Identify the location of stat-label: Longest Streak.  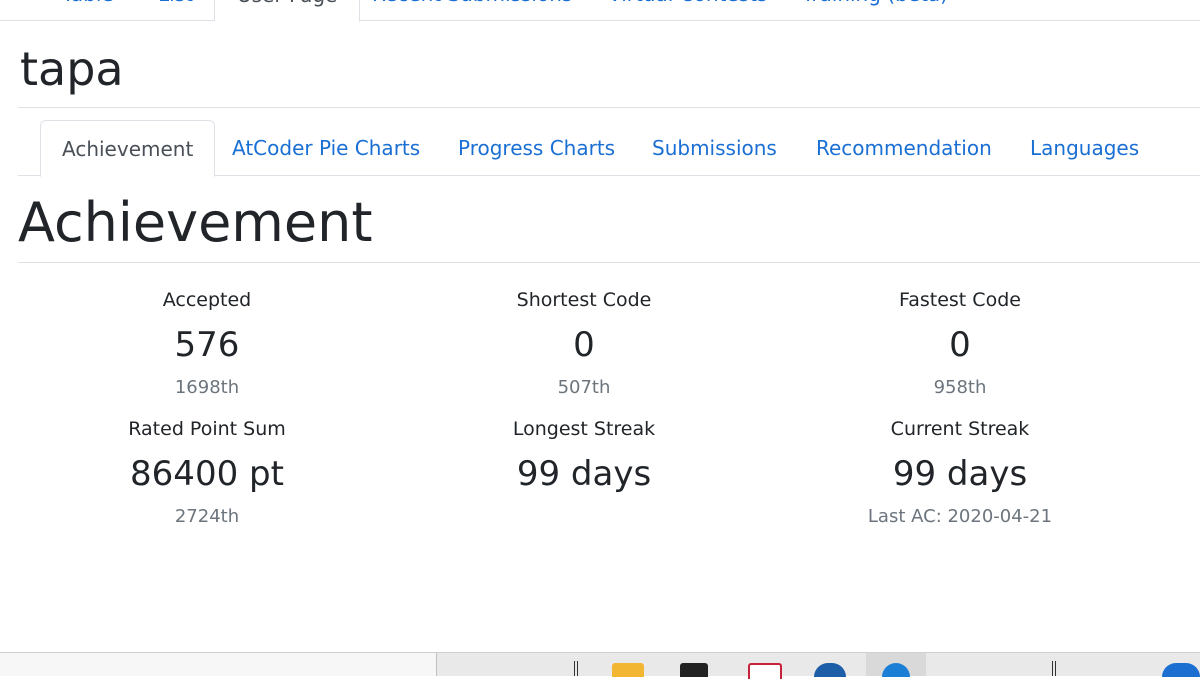
(584, 429).